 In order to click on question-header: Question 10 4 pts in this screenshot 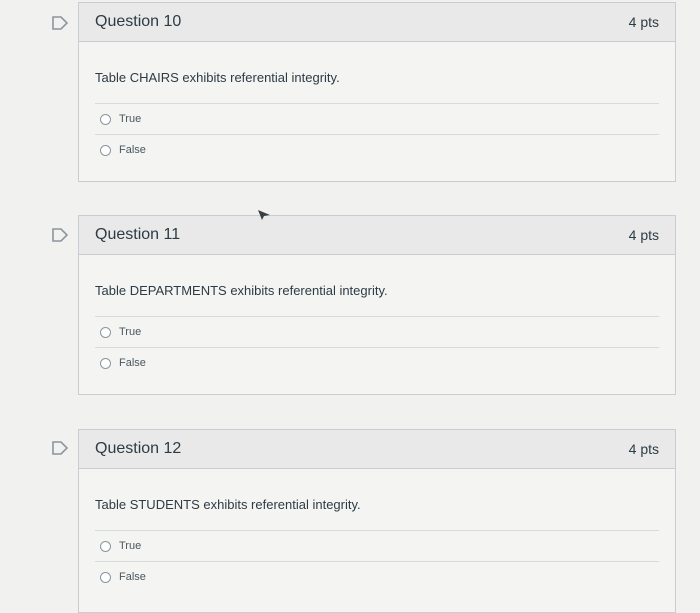, I will do `click(377, 22)`.